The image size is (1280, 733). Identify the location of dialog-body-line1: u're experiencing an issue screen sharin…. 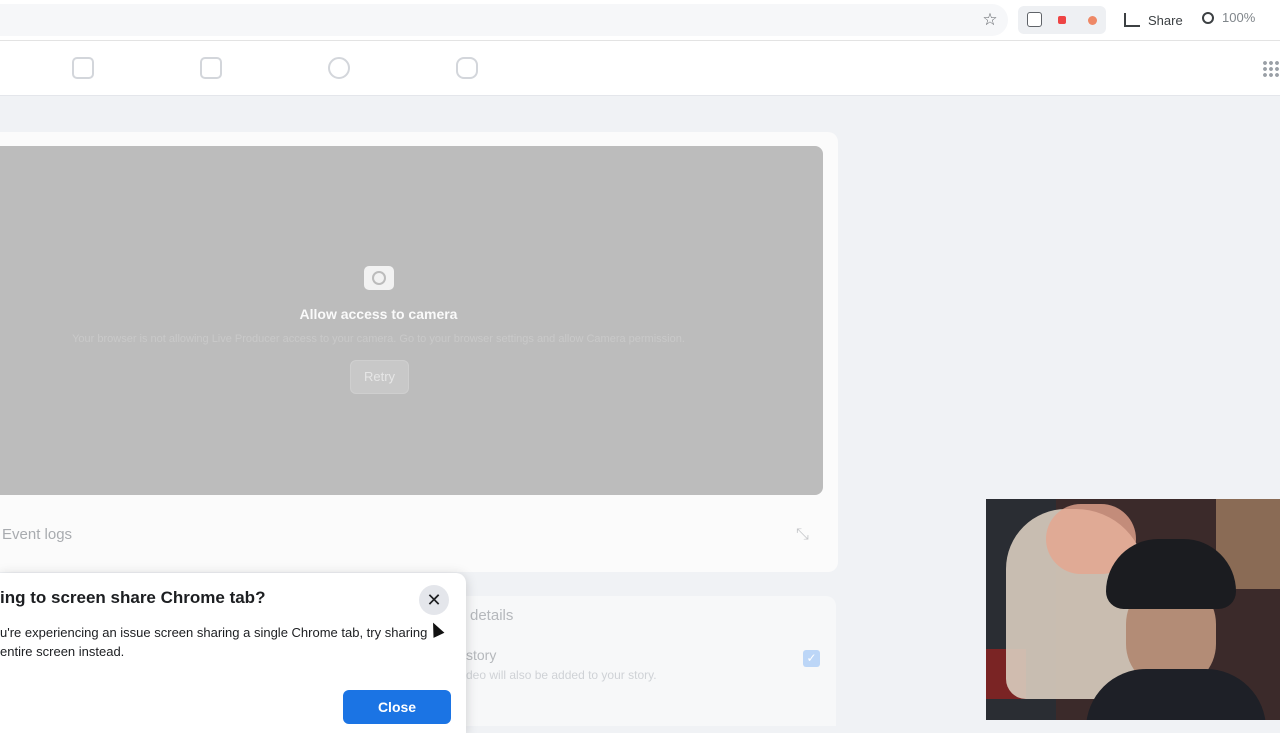
(214, 632).